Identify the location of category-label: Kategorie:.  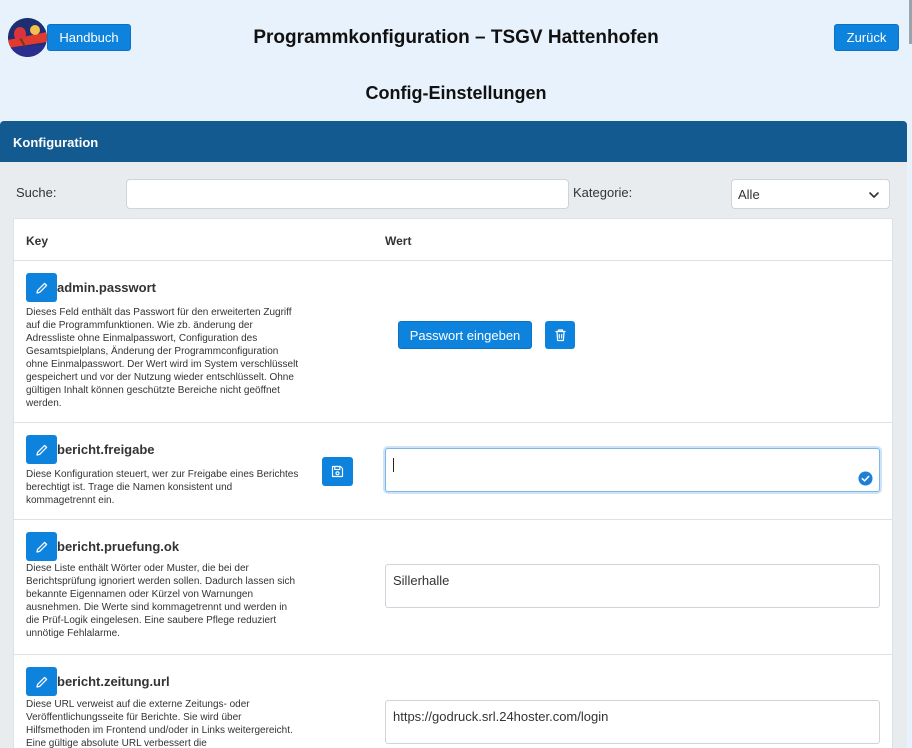
(603, 192).